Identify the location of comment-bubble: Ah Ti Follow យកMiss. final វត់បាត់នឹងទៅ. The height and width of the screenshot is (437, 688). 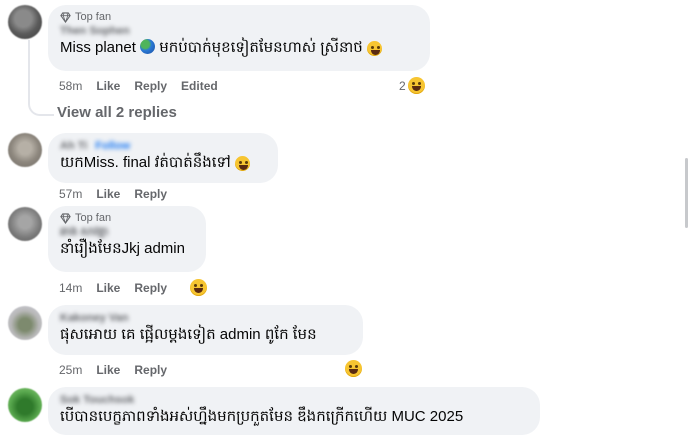
(163, 158).